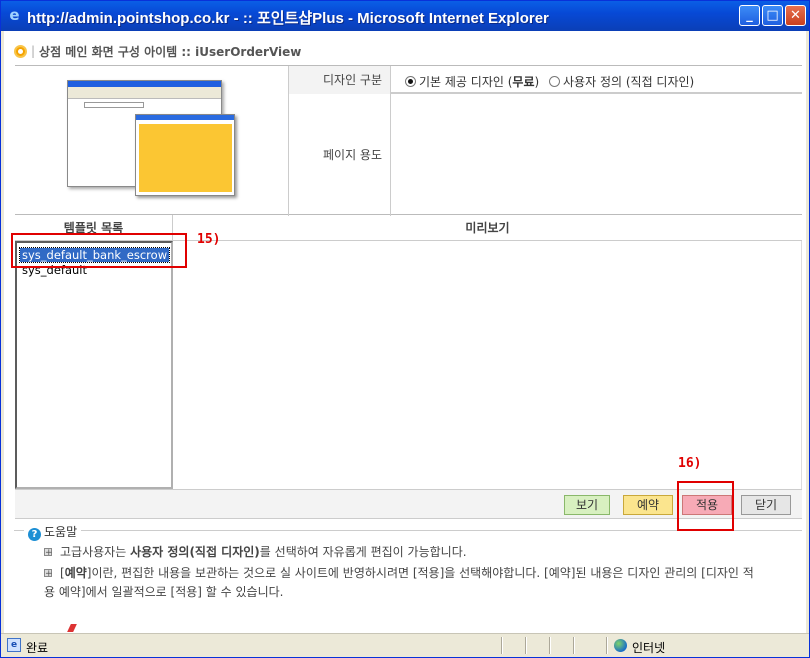  I want to click on design-option-custom: 사용자 정의 (직접 디자인), so click(621, 82).